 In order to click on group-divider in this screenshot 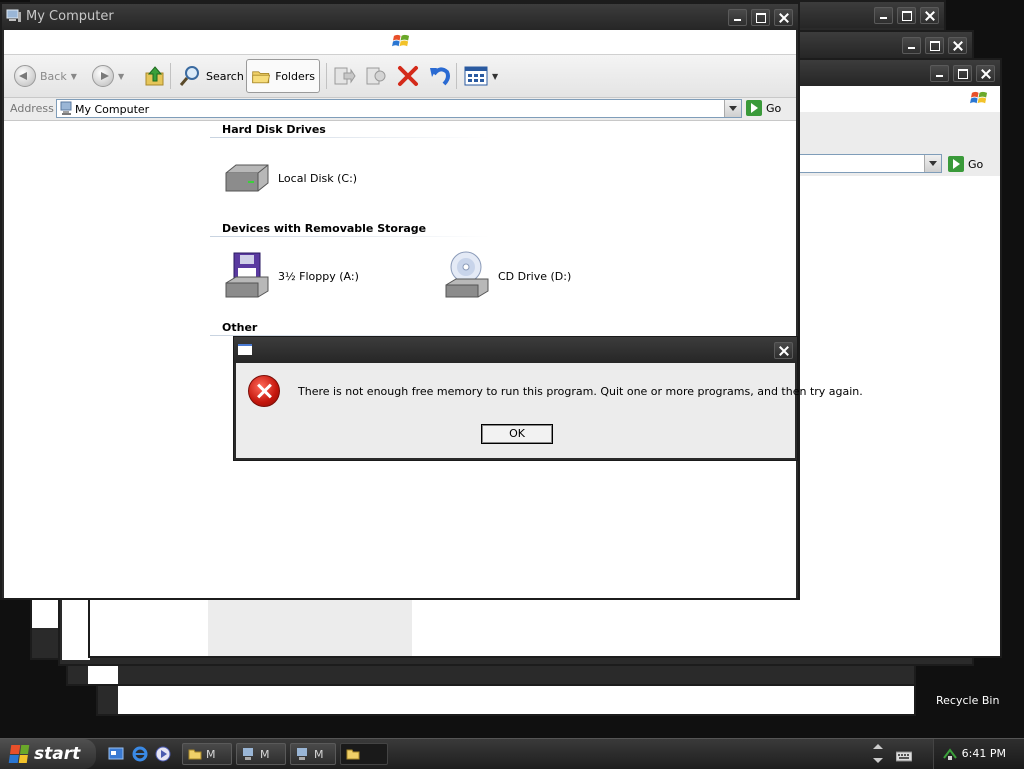, I will do `click(350, 137)`.